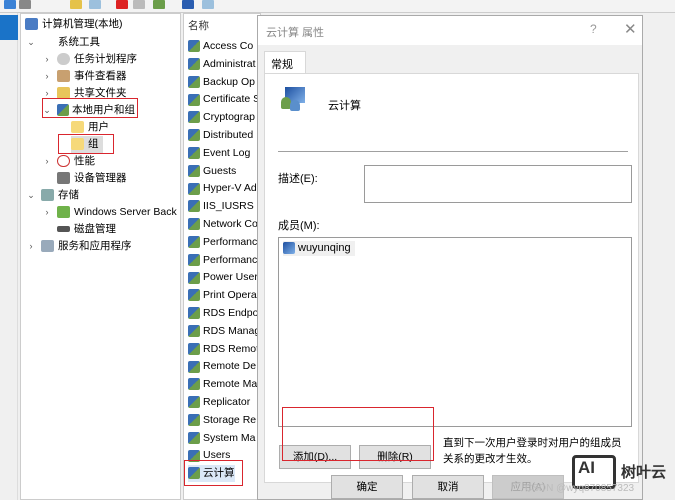 This screenshot has height=500, width=675. I want to click on highlight-local-users, so click(90, 108).